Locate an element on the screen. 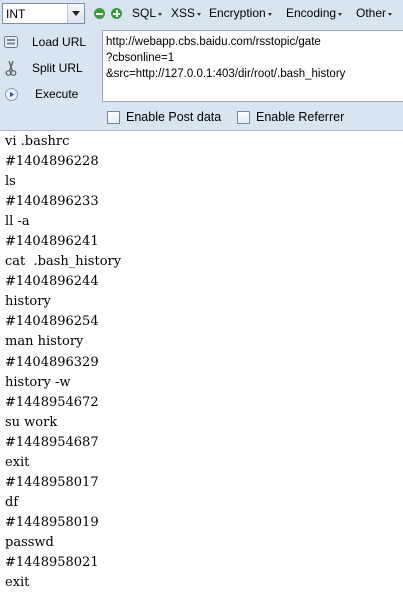  menu-encoding: Encoding is located at coordinates (314, 13).